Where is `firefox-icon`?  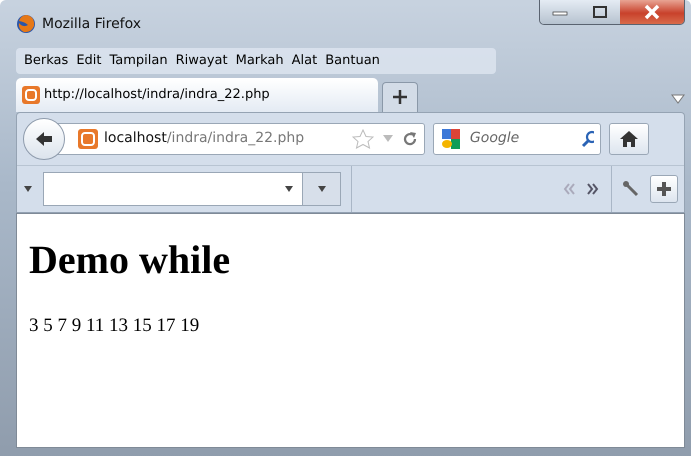 firefox-icon is located at coordinates (26, 24).